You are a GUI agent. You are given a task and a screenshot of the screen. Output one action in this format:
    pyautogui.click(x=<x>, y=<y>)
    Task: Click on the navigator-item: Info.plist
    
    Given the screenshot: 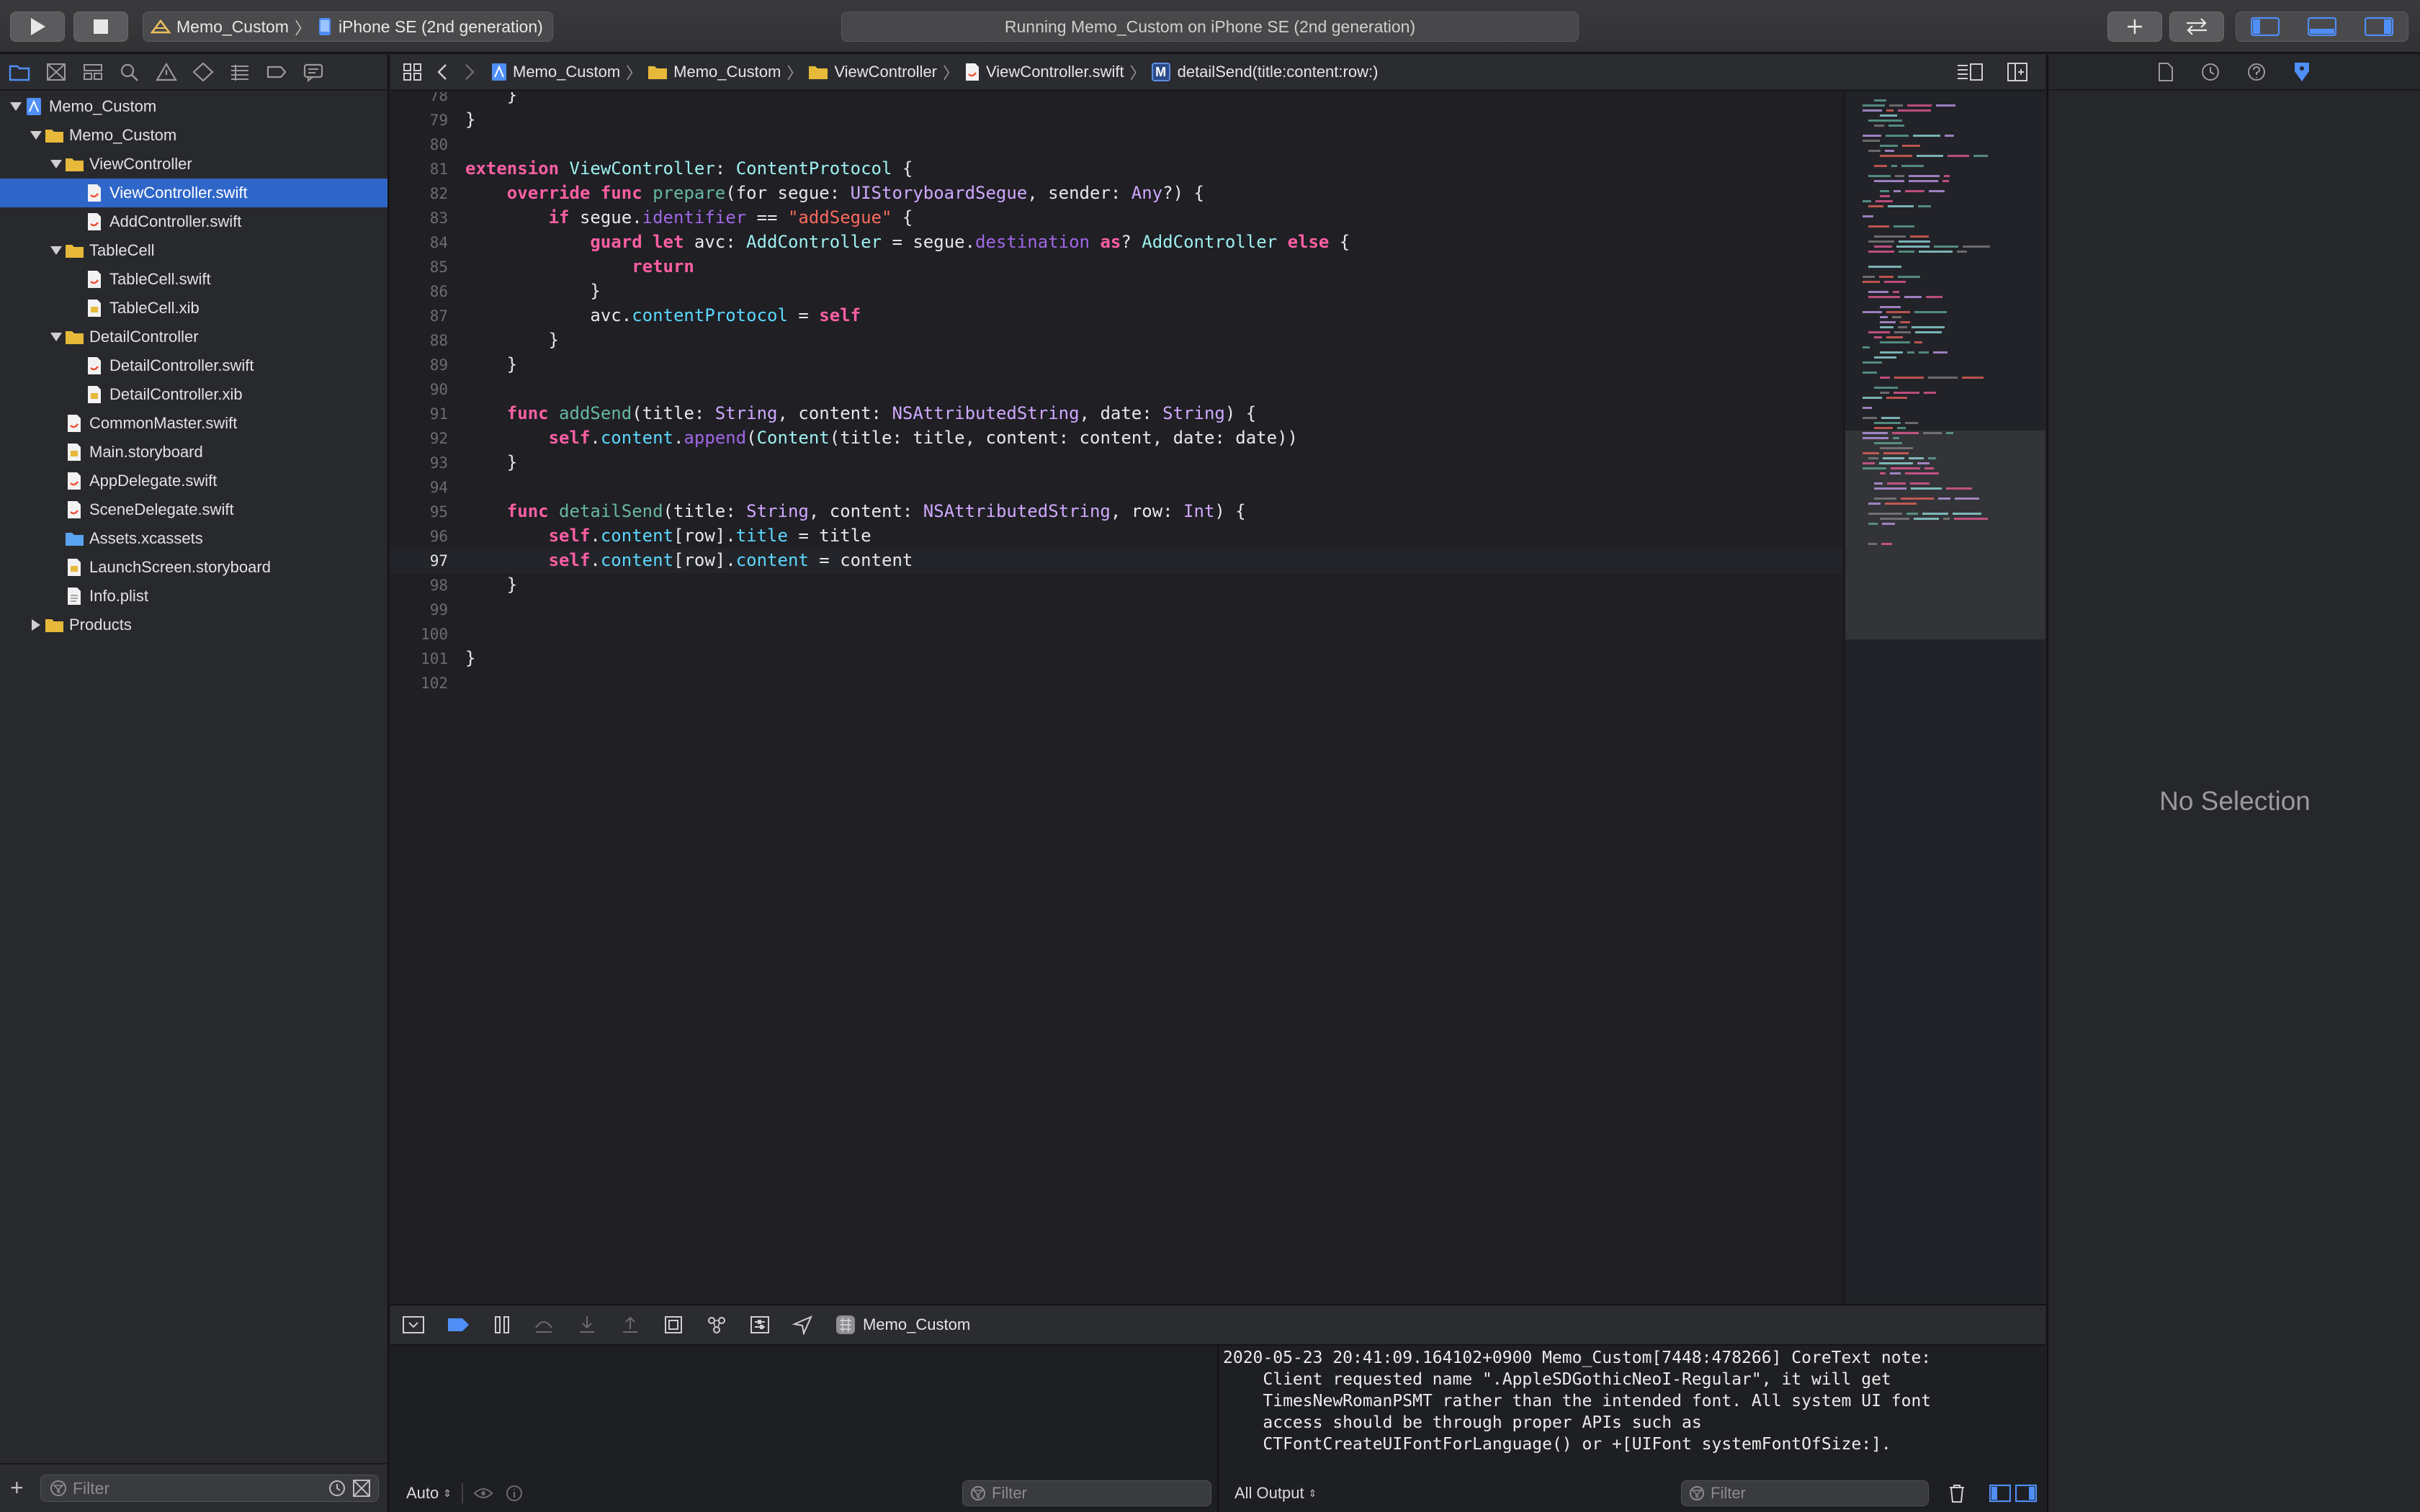 What is the action you would take?
    pyautogui.click(x=193, y=596)
    